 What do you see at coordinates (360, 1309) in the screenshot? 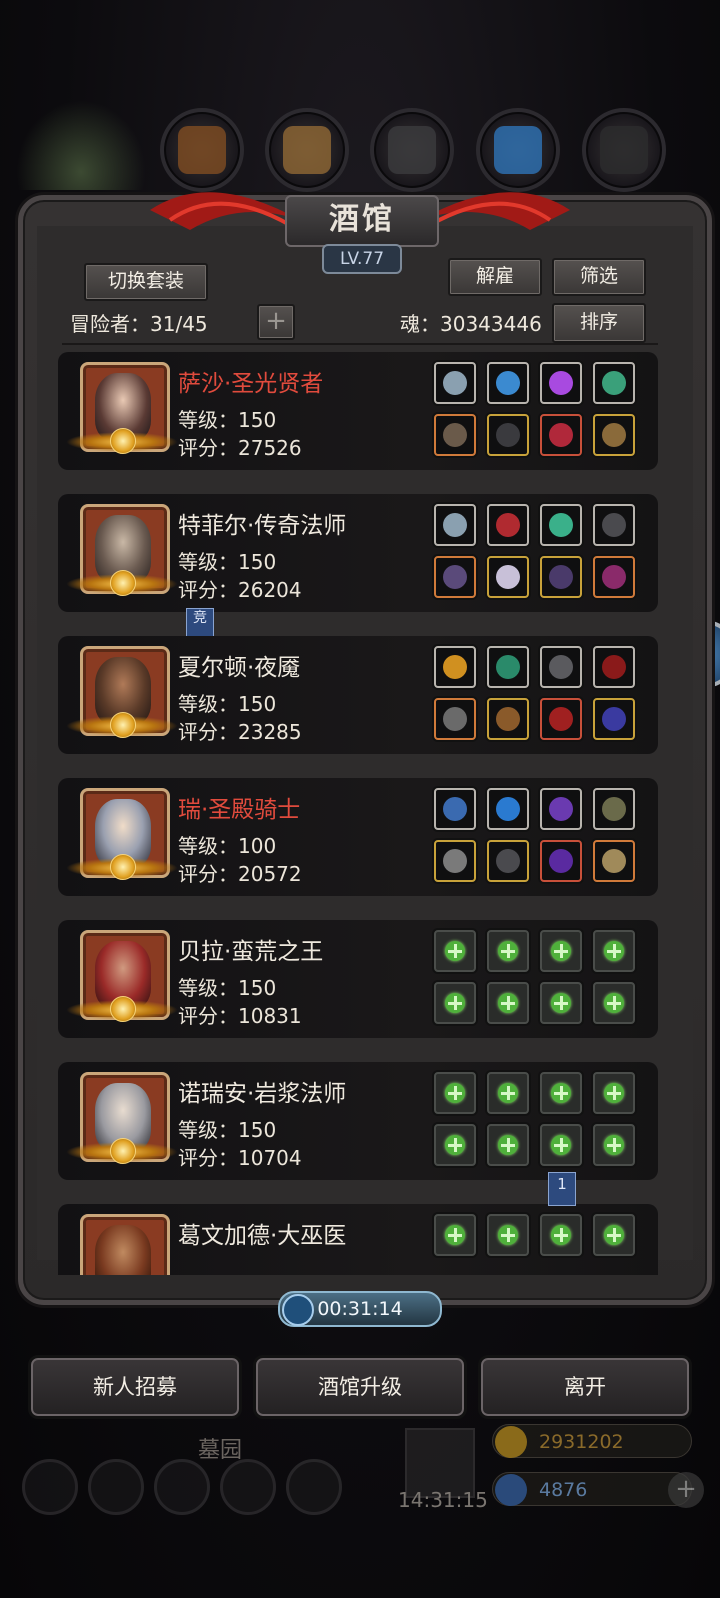
I see `timer-value: 00:31:14` at bounding box center [360, 1309].